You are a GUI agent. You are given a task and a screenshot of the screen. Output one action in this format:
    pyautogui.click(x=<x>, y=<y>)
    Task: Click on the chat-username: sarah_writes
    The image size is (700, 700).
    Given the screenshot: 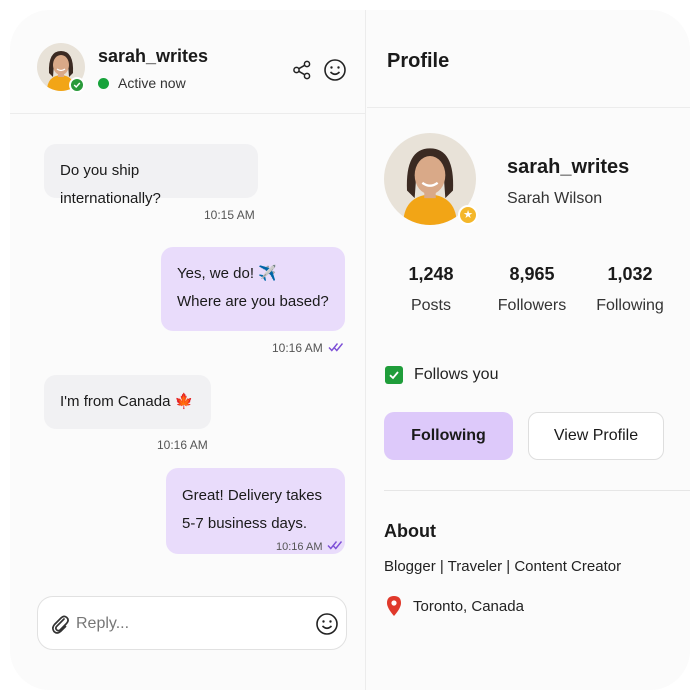 What is the action you would take?
    pyautogui.click(x=153, y=56)
    